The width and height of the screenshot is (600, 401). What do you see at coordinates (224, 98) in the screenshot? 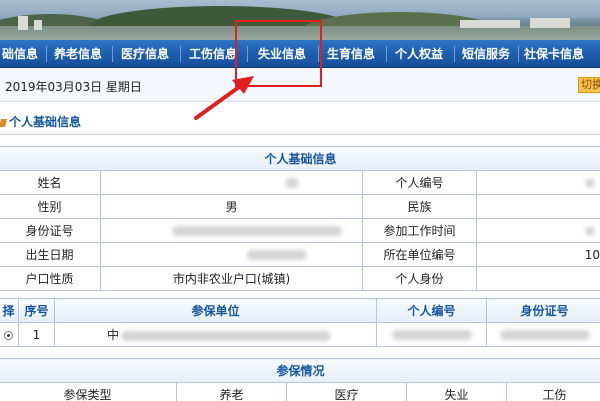
I see `annotation-arrow-icon` at bounding box center [224, 98].